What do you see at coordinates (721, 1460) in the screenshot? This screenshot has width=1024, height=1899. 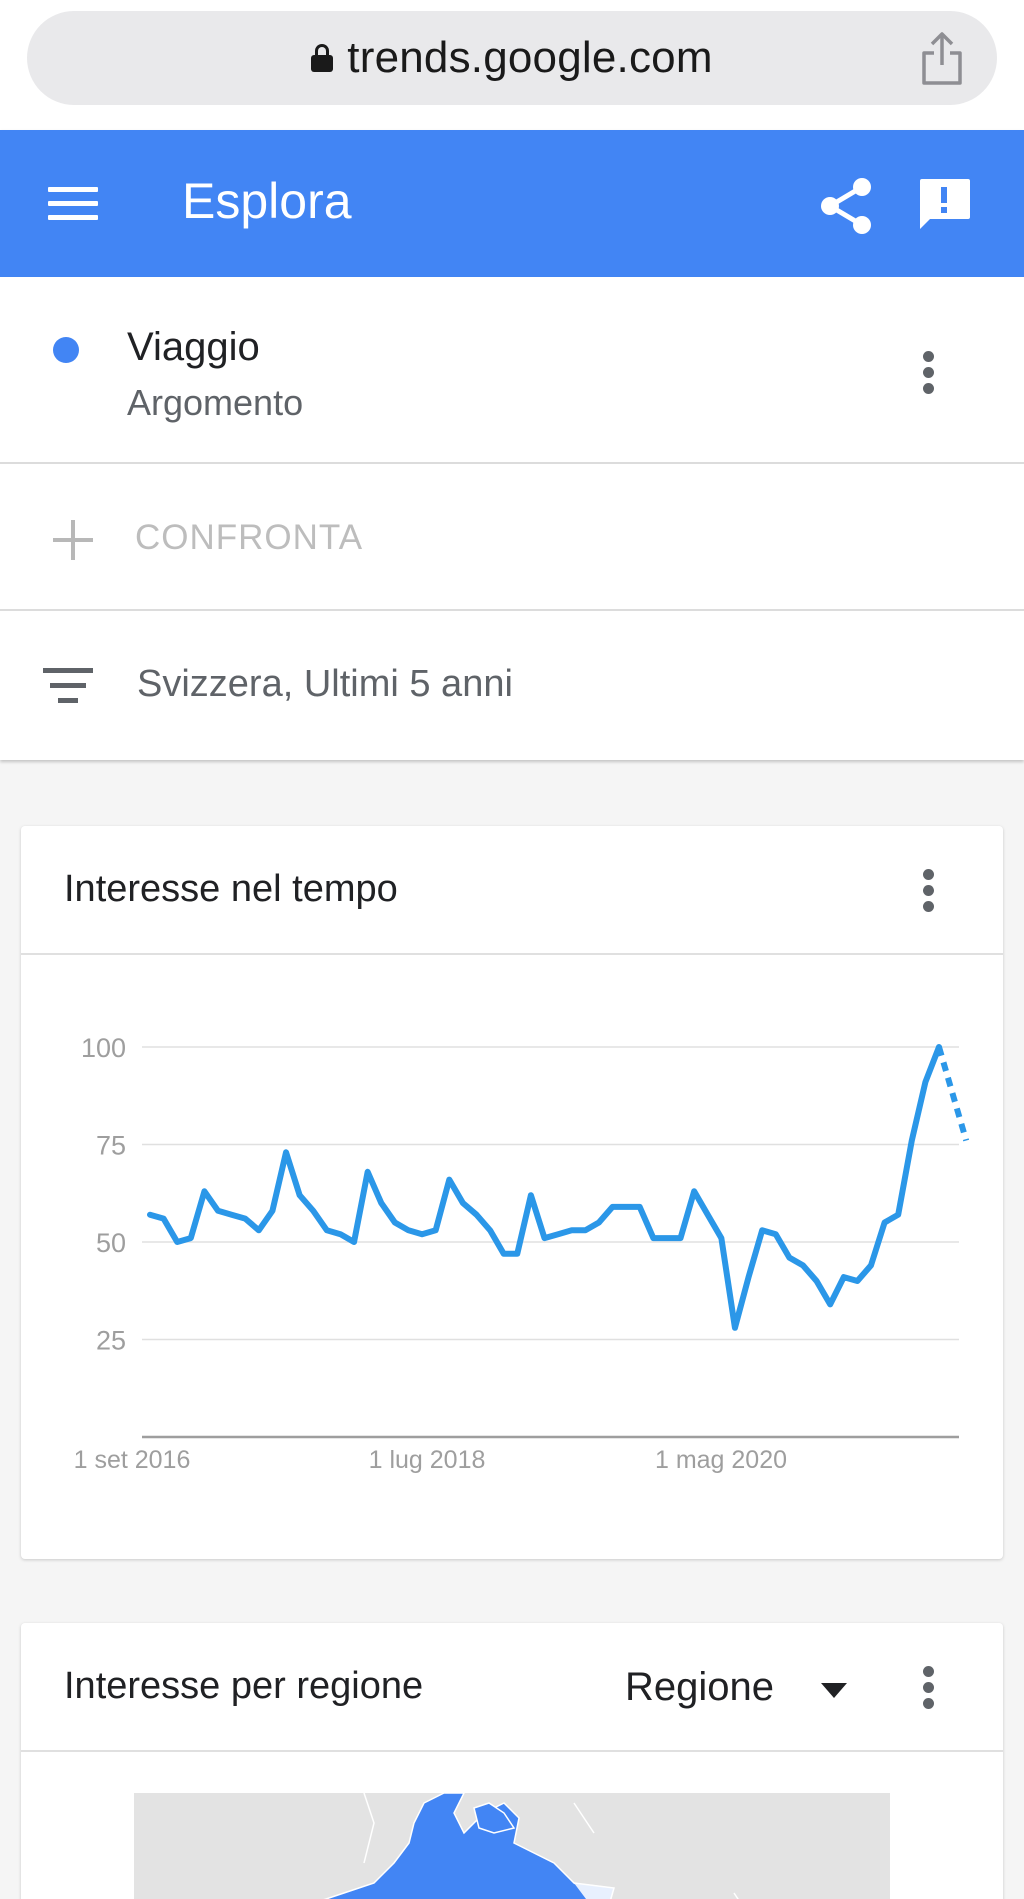 I see `x-tick-label: 1 mag 2020` at bounding box center [721, 1460].